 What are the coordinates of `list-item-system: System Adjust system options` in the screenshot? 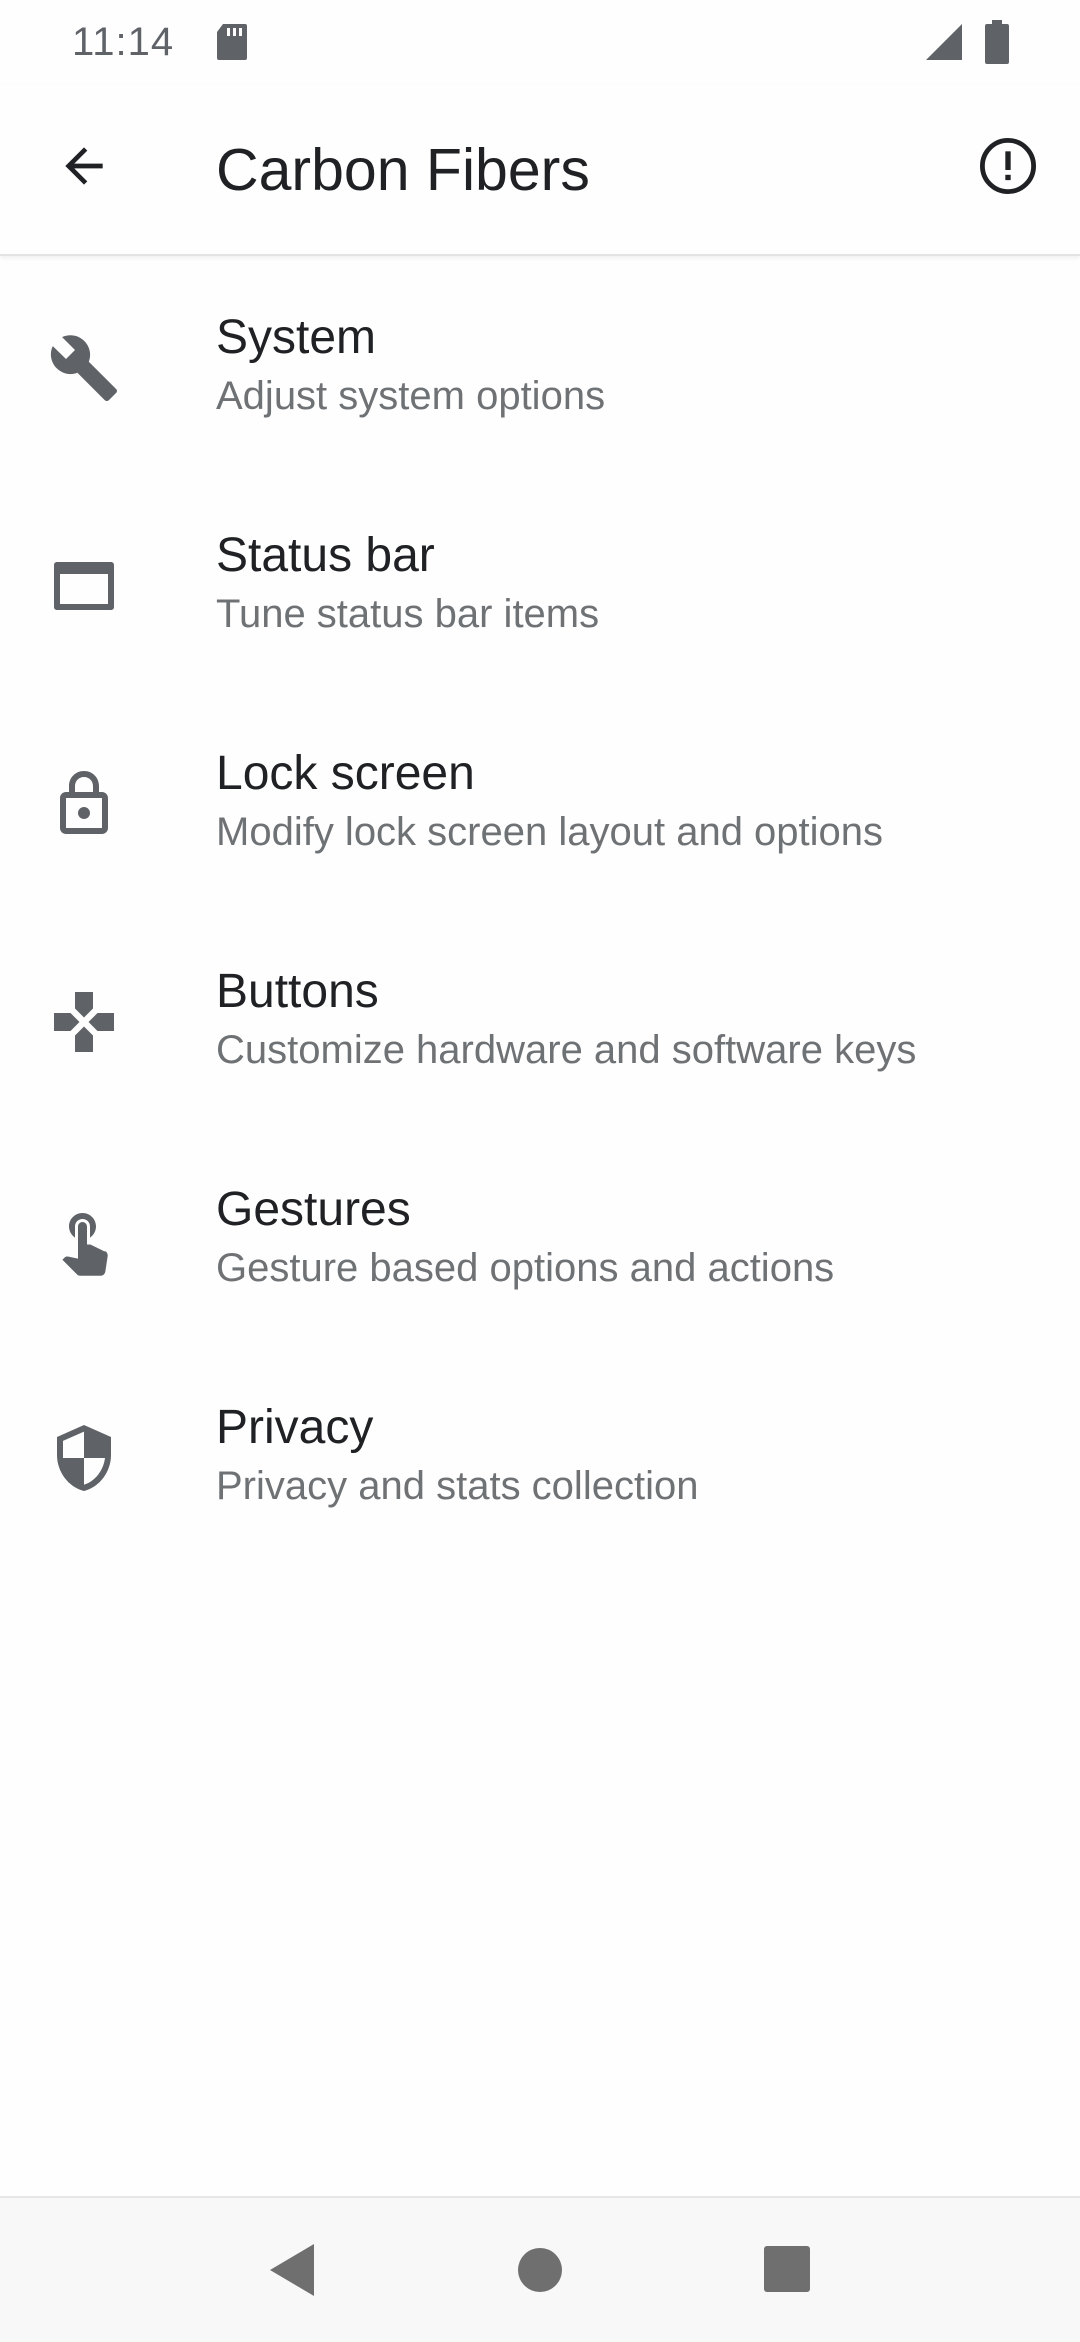 It's located at (540, 365).